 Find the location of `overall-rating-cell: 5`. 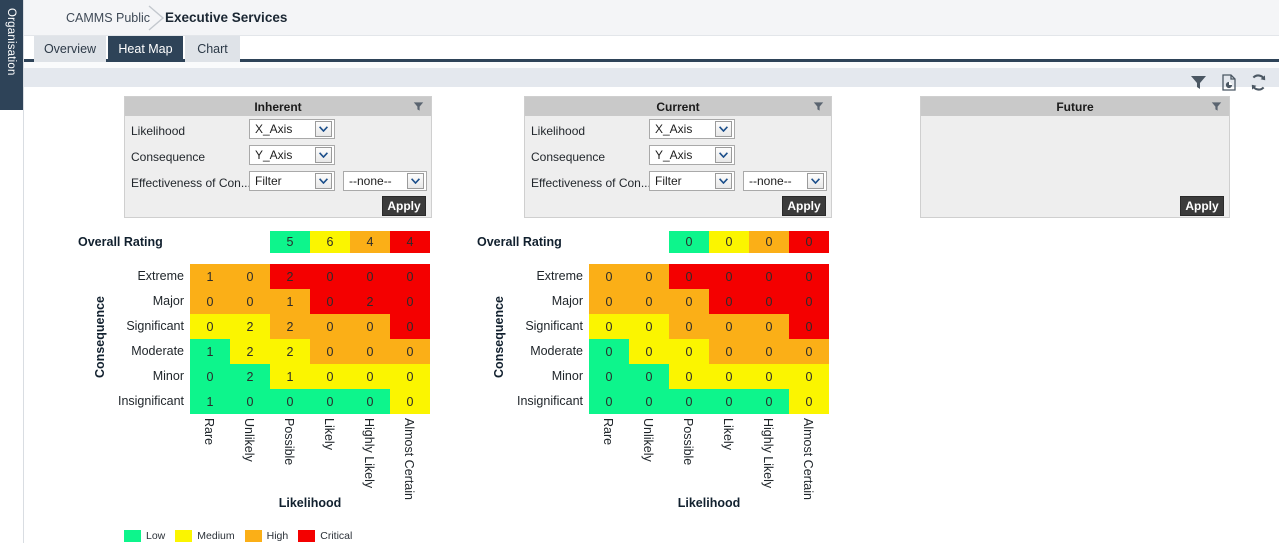

overall-rating-cell: 5 is located at coordinates (290, 242).